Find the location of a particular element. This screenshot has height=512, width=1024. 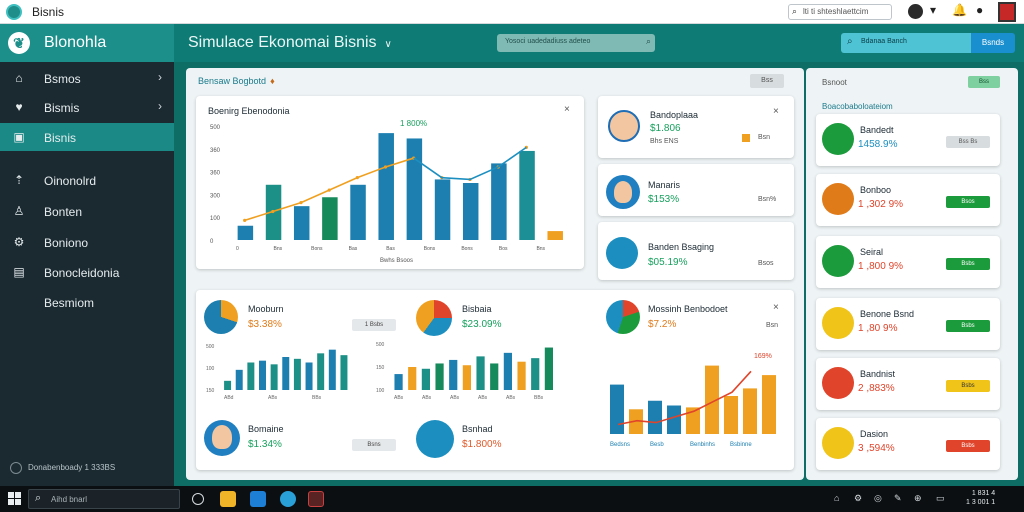

x-tick-label: Benbinhs is located at coordinates (702, 445).